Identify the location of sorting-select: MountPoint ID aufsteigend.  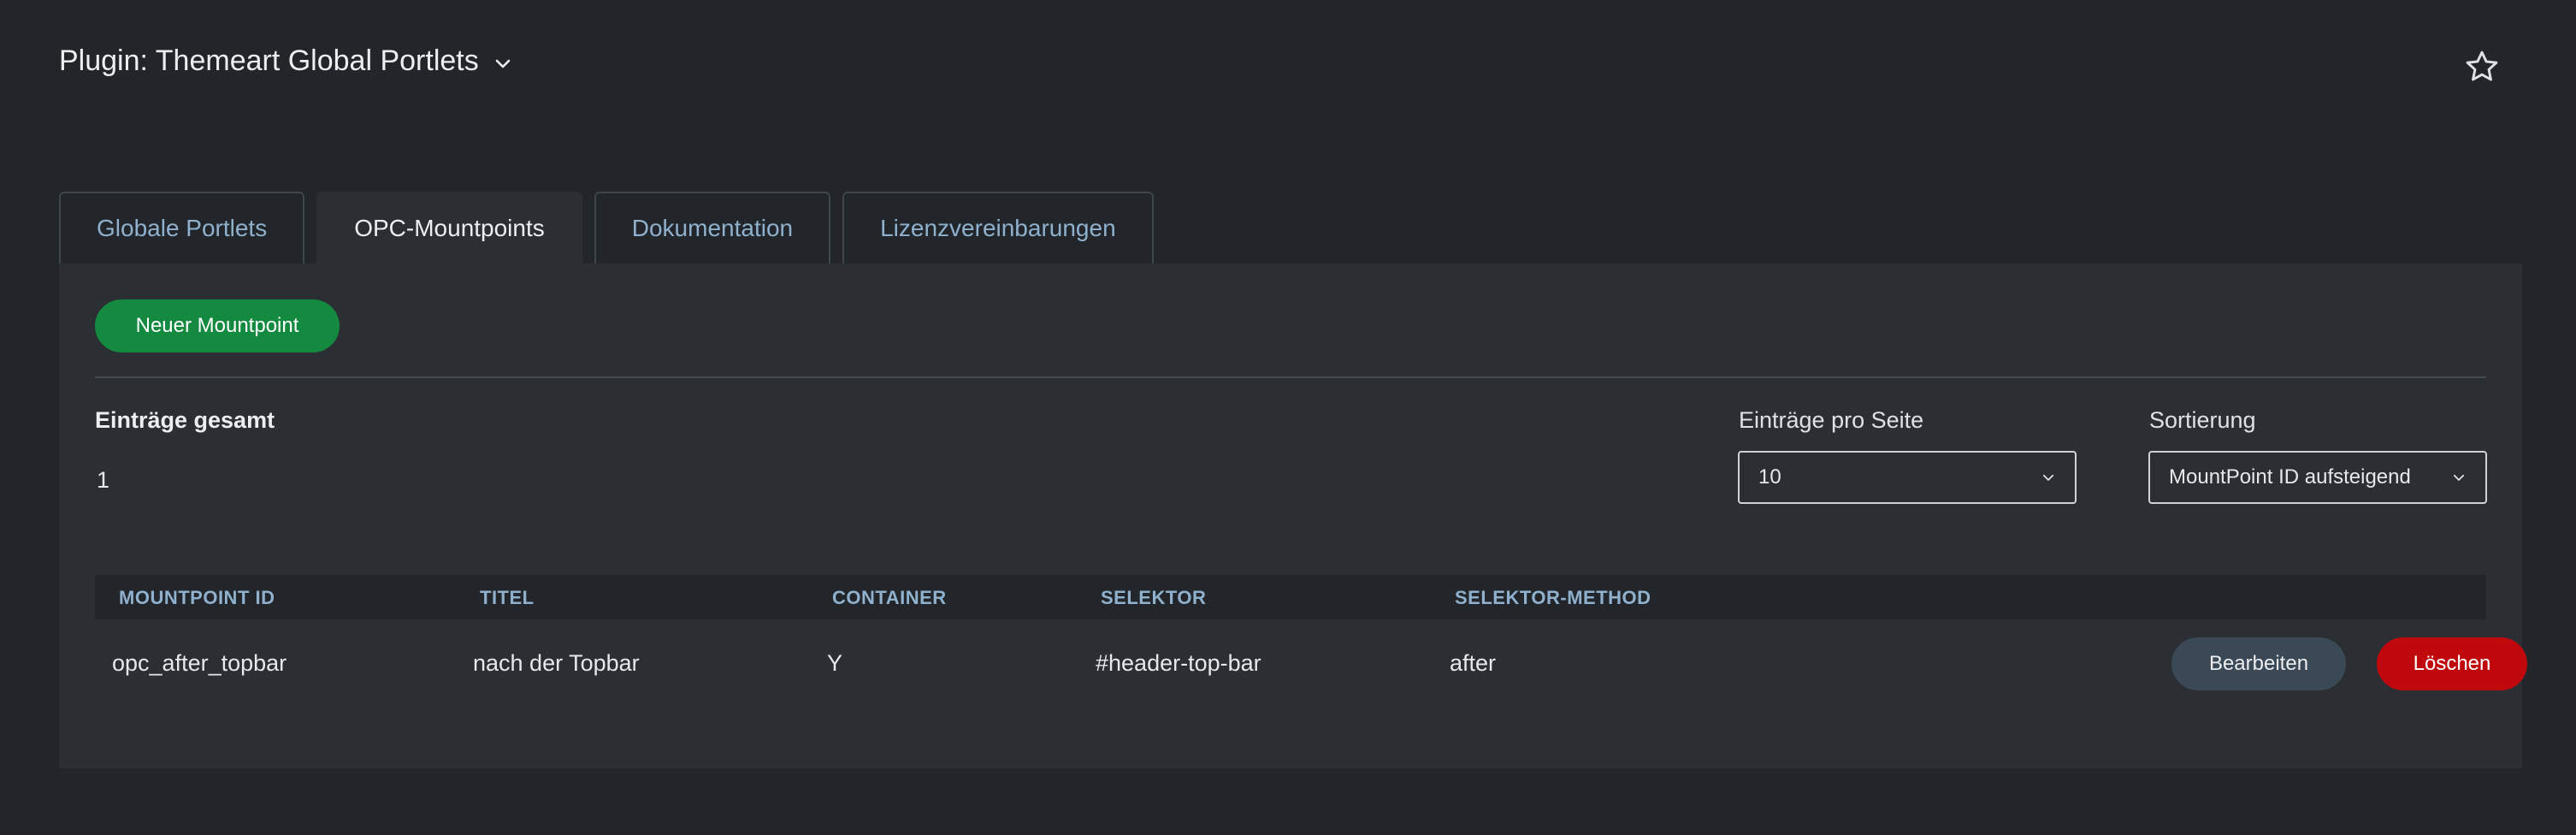
(2317, 478).